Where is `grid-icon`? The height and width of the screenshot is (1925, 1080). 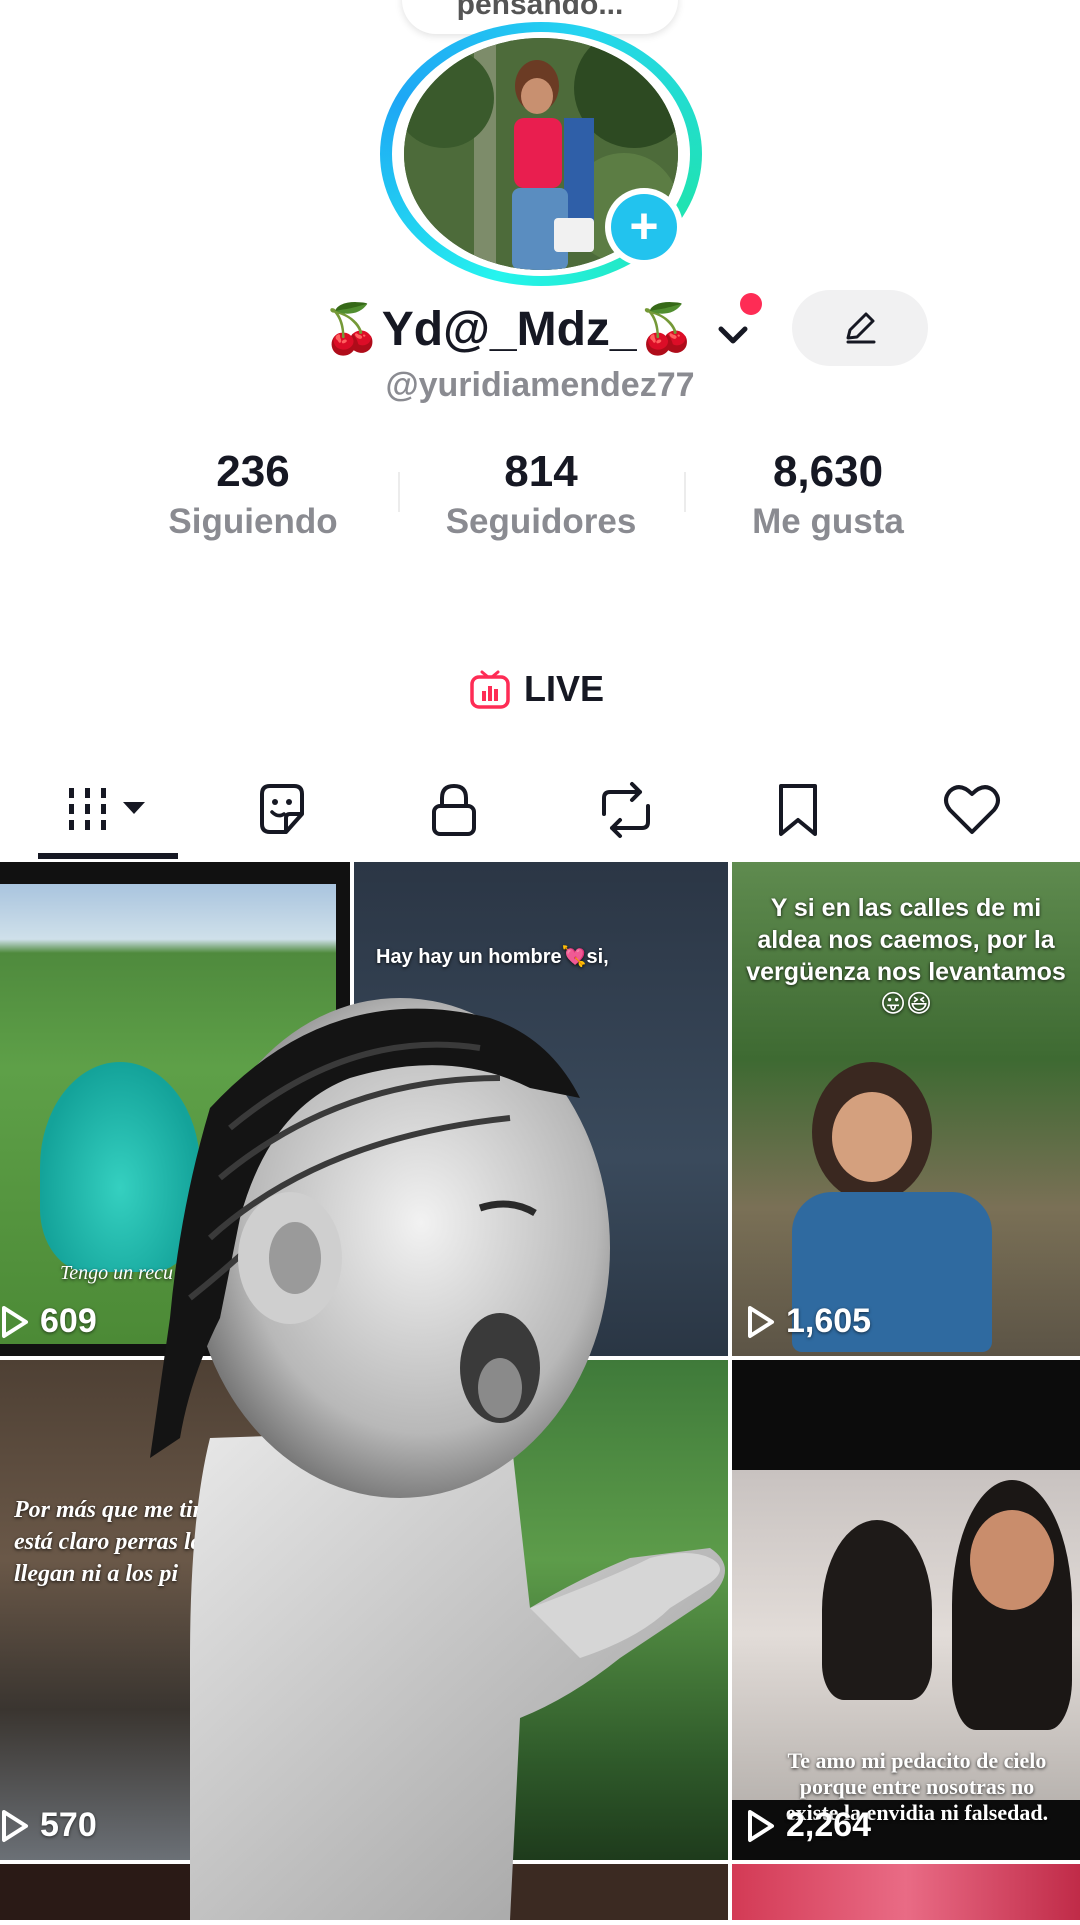 grid-icon is located at coordinates (107, 809).